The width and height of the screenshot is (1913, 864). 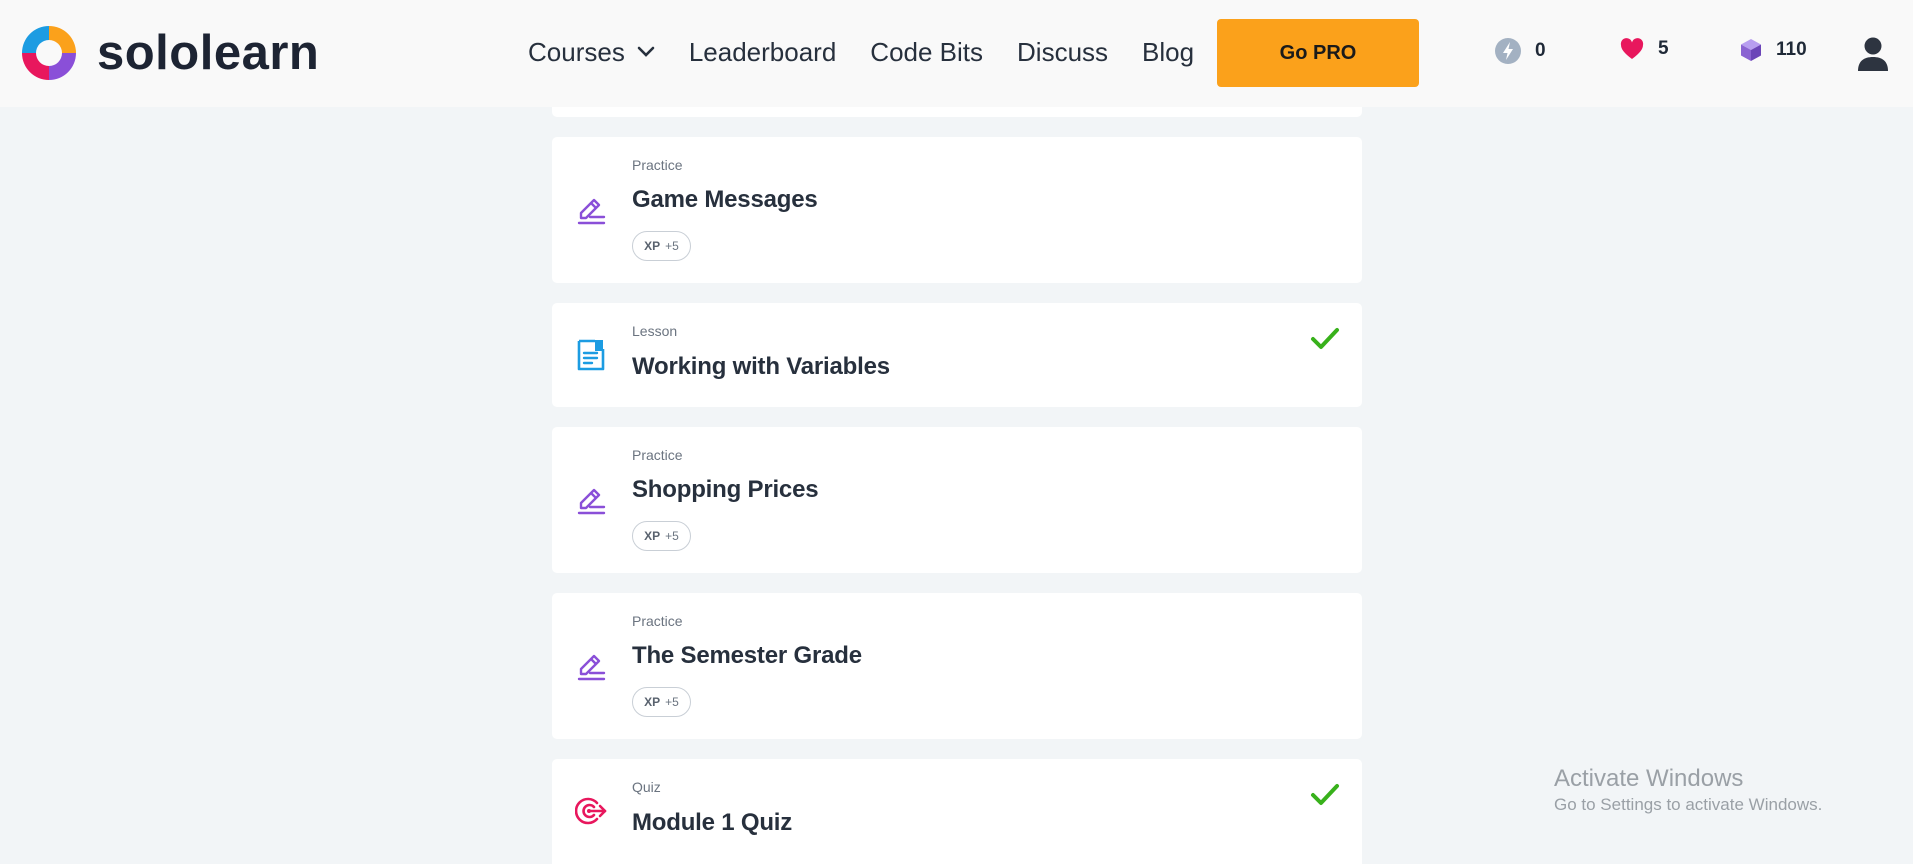 I want to click on profile-icon, so click(x=1873, y=54).